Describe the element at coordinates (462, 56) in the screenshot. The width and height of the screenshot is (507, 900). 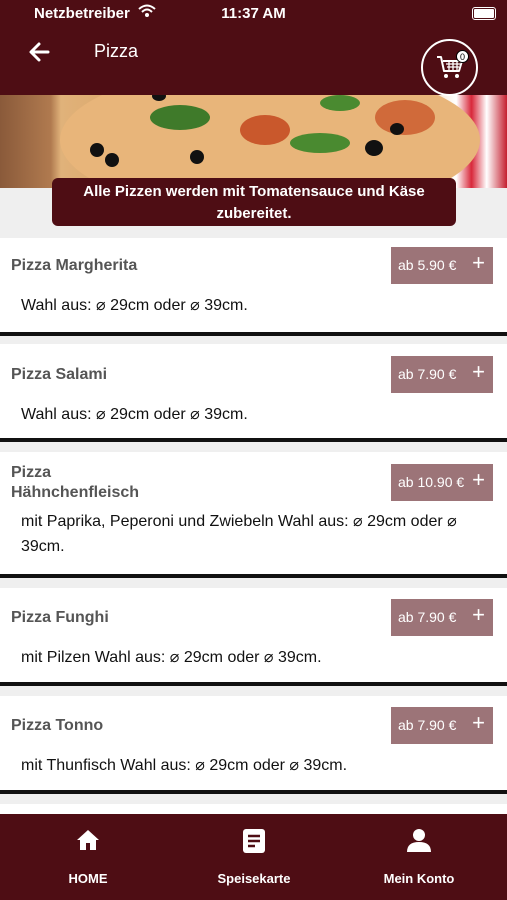
I see `cart-count-badge: 0` at that location.